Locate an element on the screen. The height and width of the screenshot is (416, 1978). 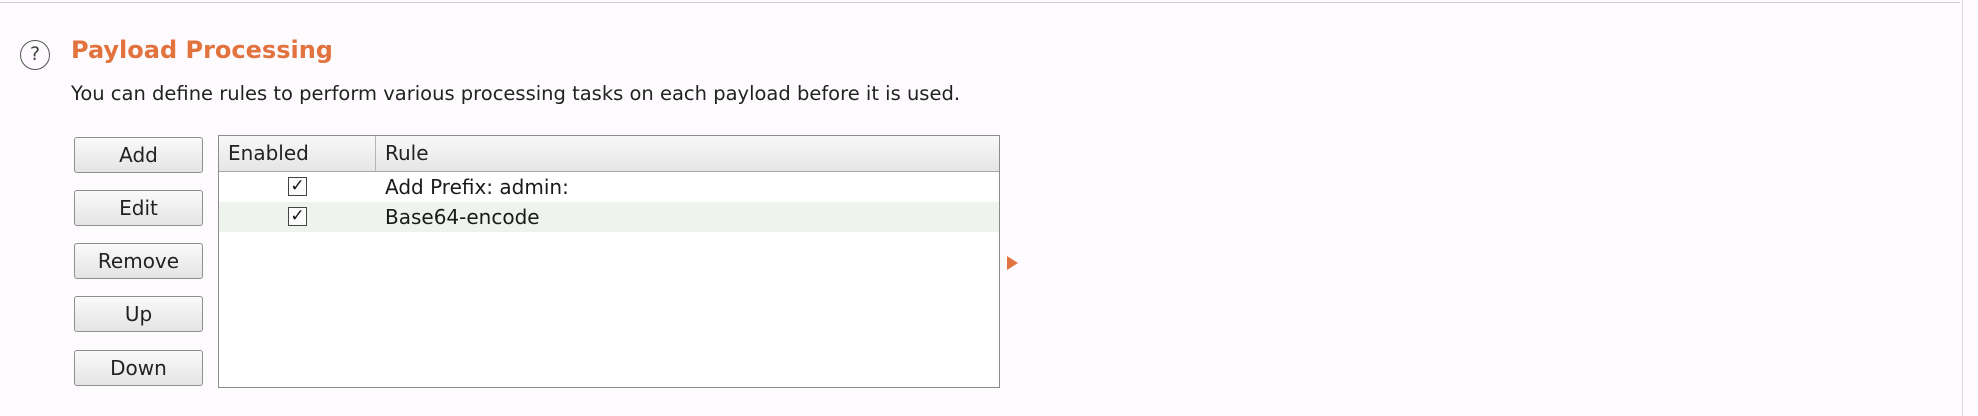
rule-cell: Base64-encode is located at coordinates (462, 217).